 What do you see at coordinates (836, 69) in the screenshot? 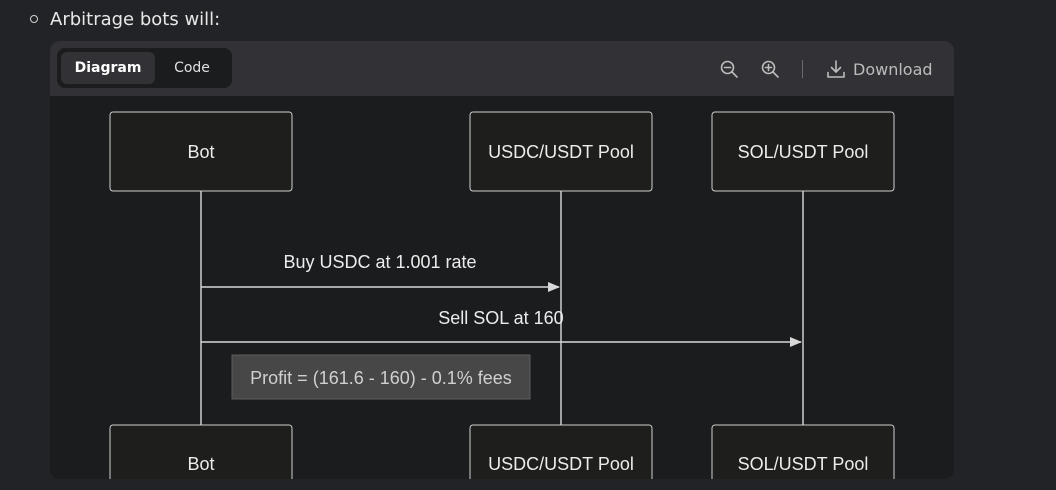
I see `download-icon` at bounding box center [836, 69].